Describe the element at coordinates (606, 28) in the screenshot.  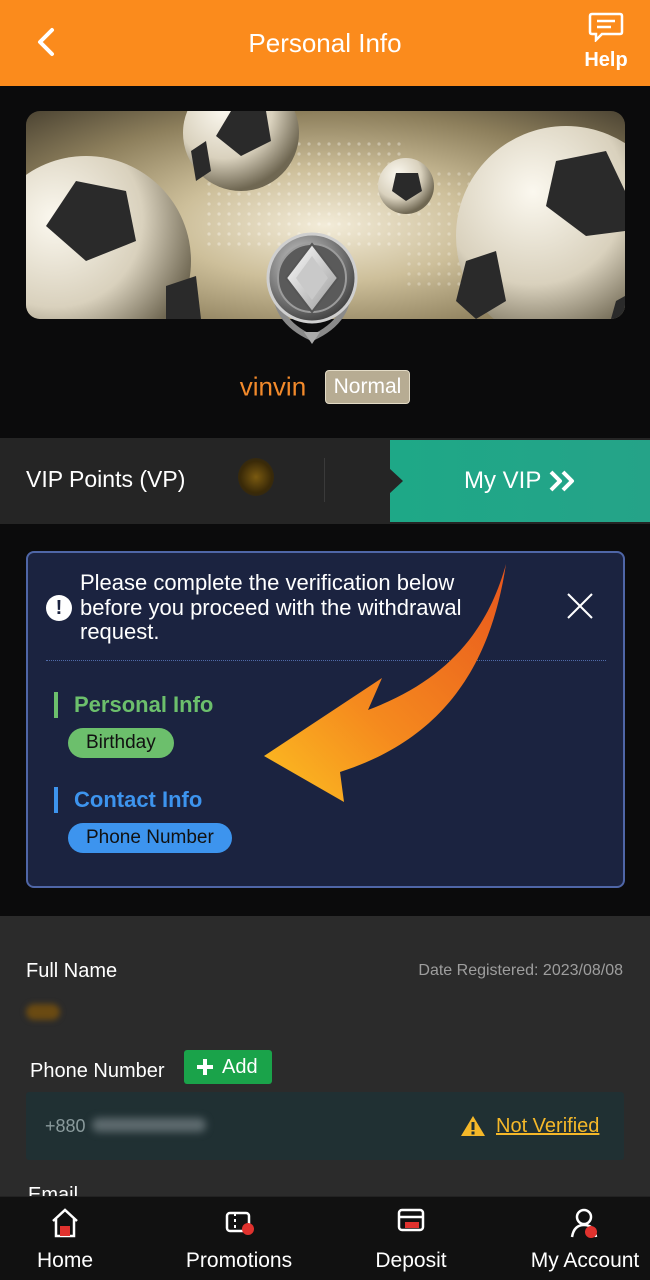
I see `chat-bubble-icon` at that location.